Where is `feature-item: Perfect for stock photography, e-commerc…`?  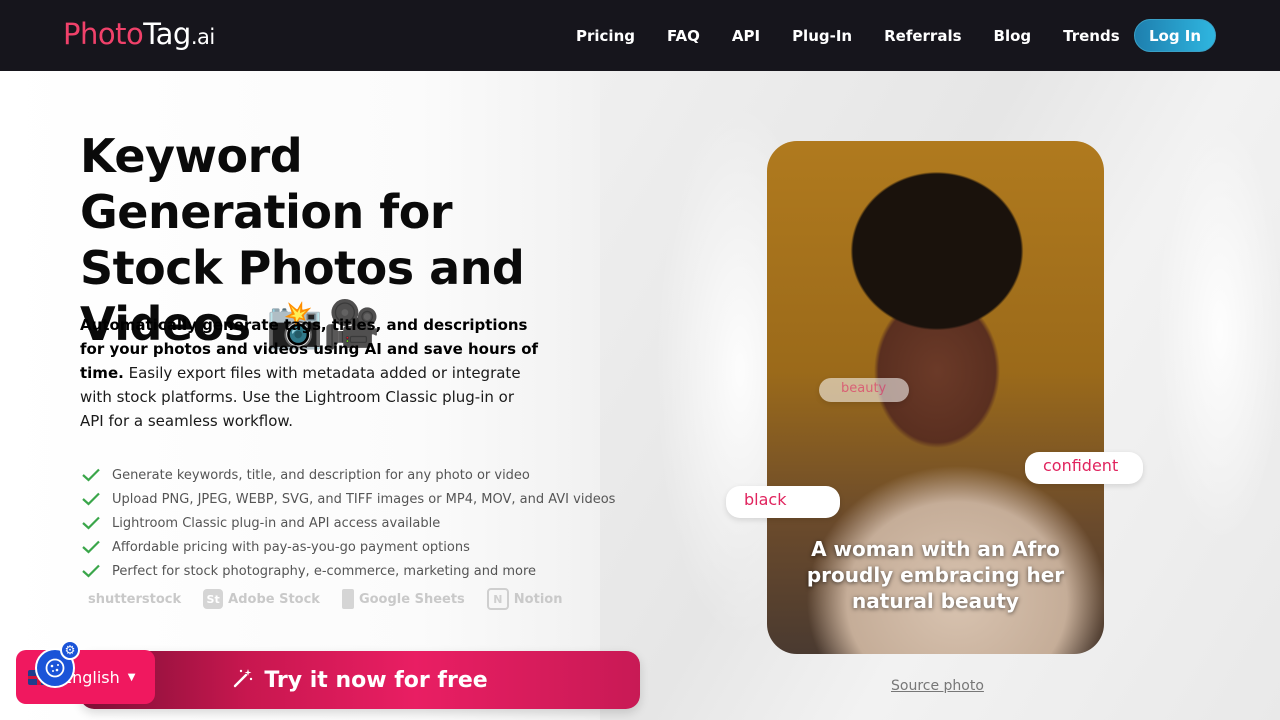 feature-item: Perfect for stock photography, e-commerc… is located at coordinates (347, 571).